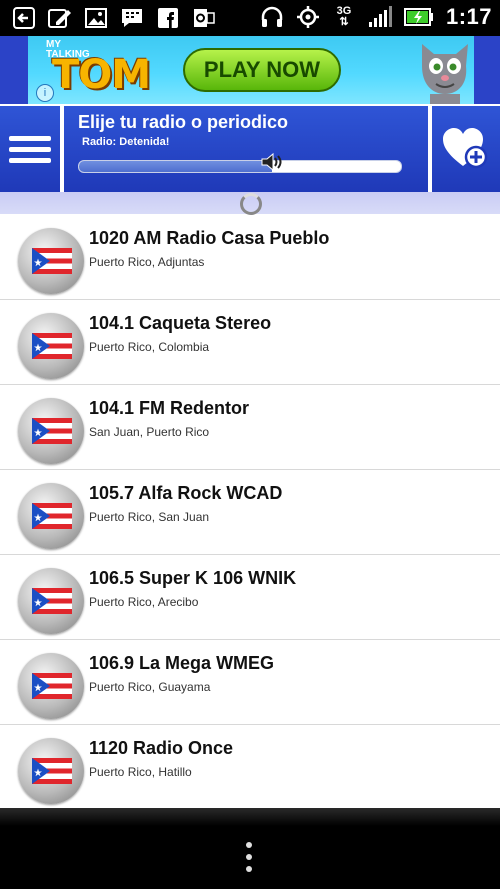 This screenshot has width=500, height=889. I want to click on station-location: San Juan, Puerto Rico, so click(149, 432).